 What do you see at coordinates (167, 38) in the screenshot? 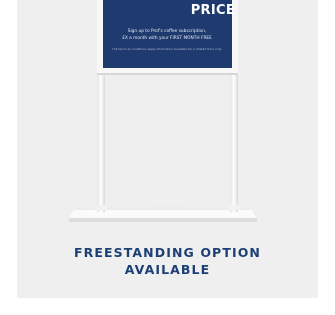
I see `sign-text-line-2: £X a month with your FIRST MONTH FREE` at bounding box center [167, 38].